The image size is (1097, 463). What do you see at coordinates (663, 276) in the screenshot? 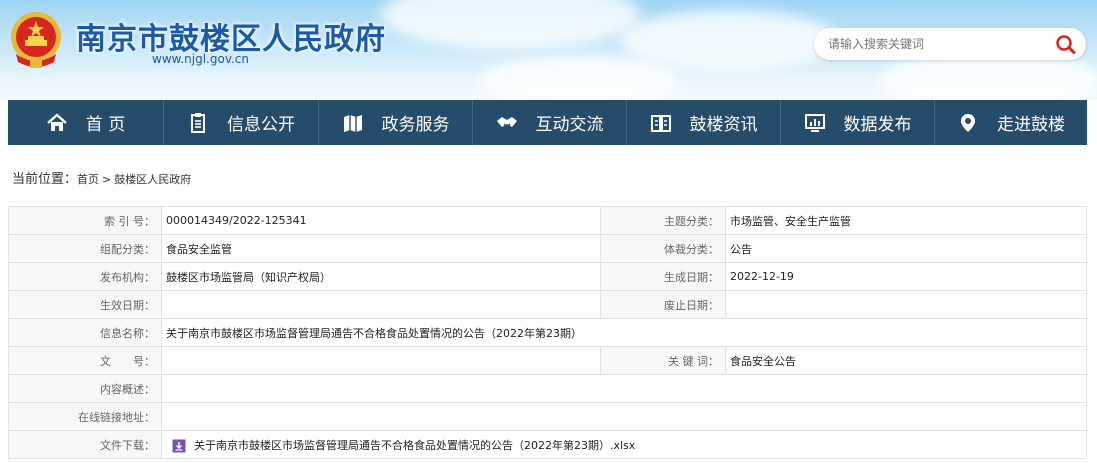
I see `created-label: 生成日期：` at bounding box center [663, 276].